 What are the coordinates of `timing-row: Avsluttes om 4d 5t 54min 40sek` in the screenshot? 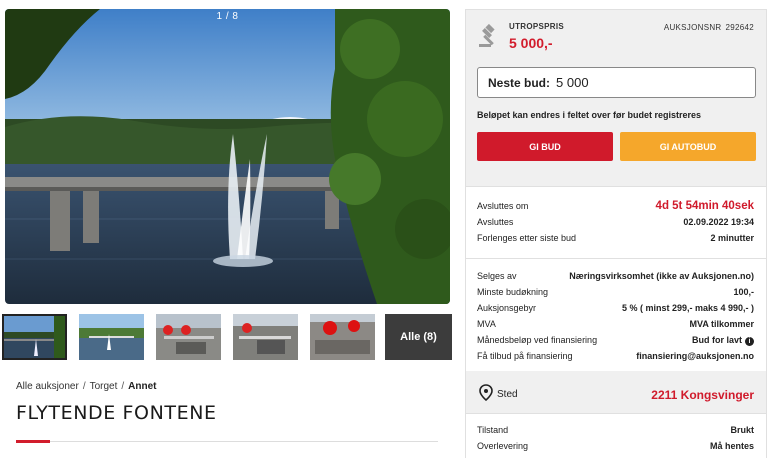 It's located at (615, 206).